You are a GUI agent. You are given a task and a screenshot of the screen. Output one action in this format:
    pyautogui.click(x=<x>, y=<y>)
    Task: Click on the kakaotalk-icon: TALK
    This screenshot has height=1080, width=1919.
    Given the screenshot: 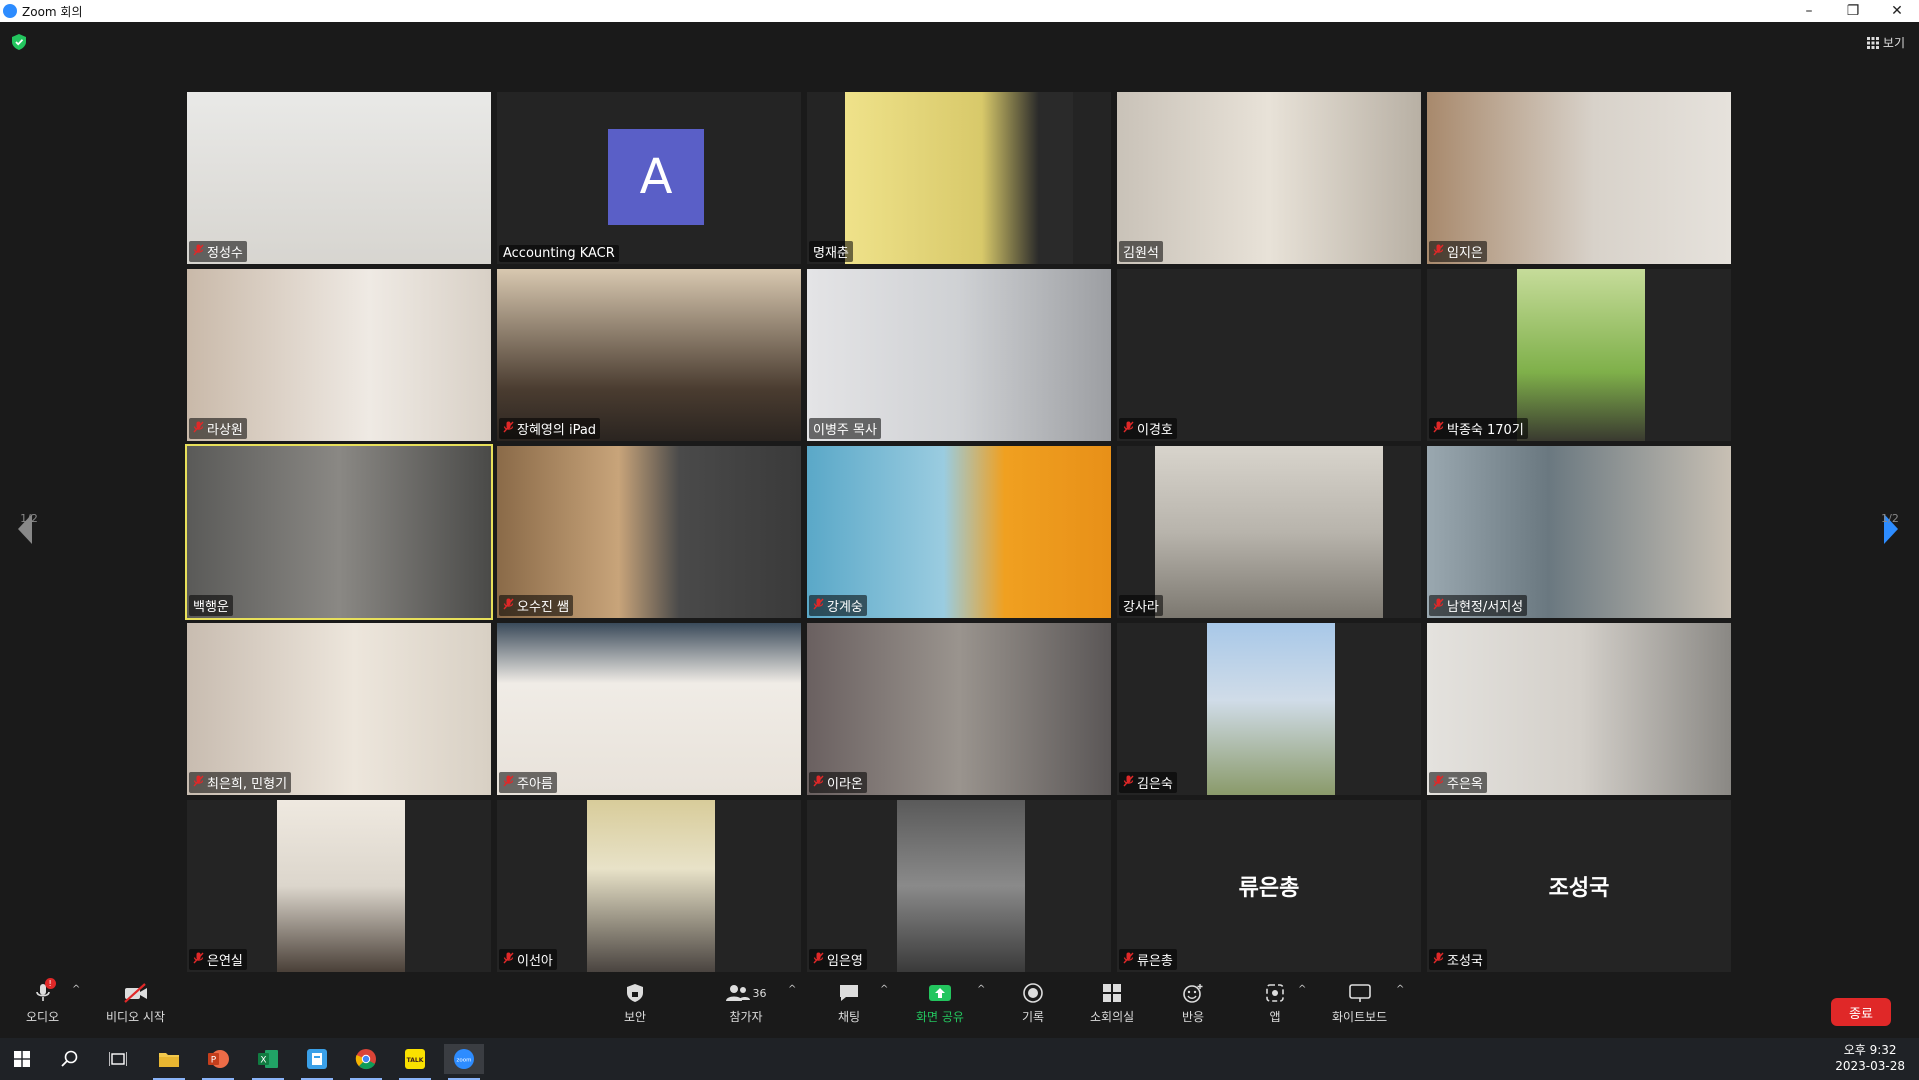 What is the action you would take?
    pyautogui.click(x=415, y=1062)
    